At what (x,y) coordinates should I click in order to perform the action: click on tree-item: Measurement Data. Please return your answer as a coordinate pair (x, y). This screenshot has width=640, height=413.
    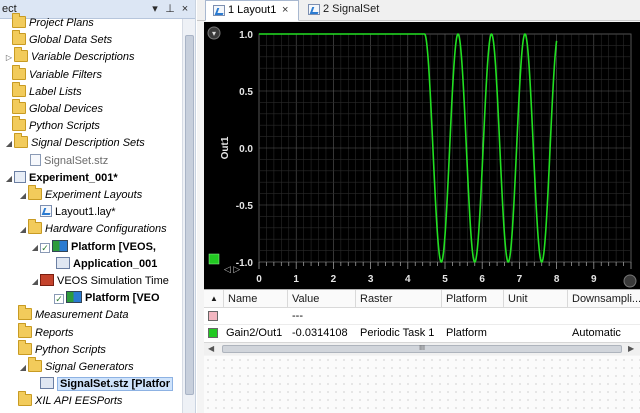
    Looking at the image, I should click on (73, 314).